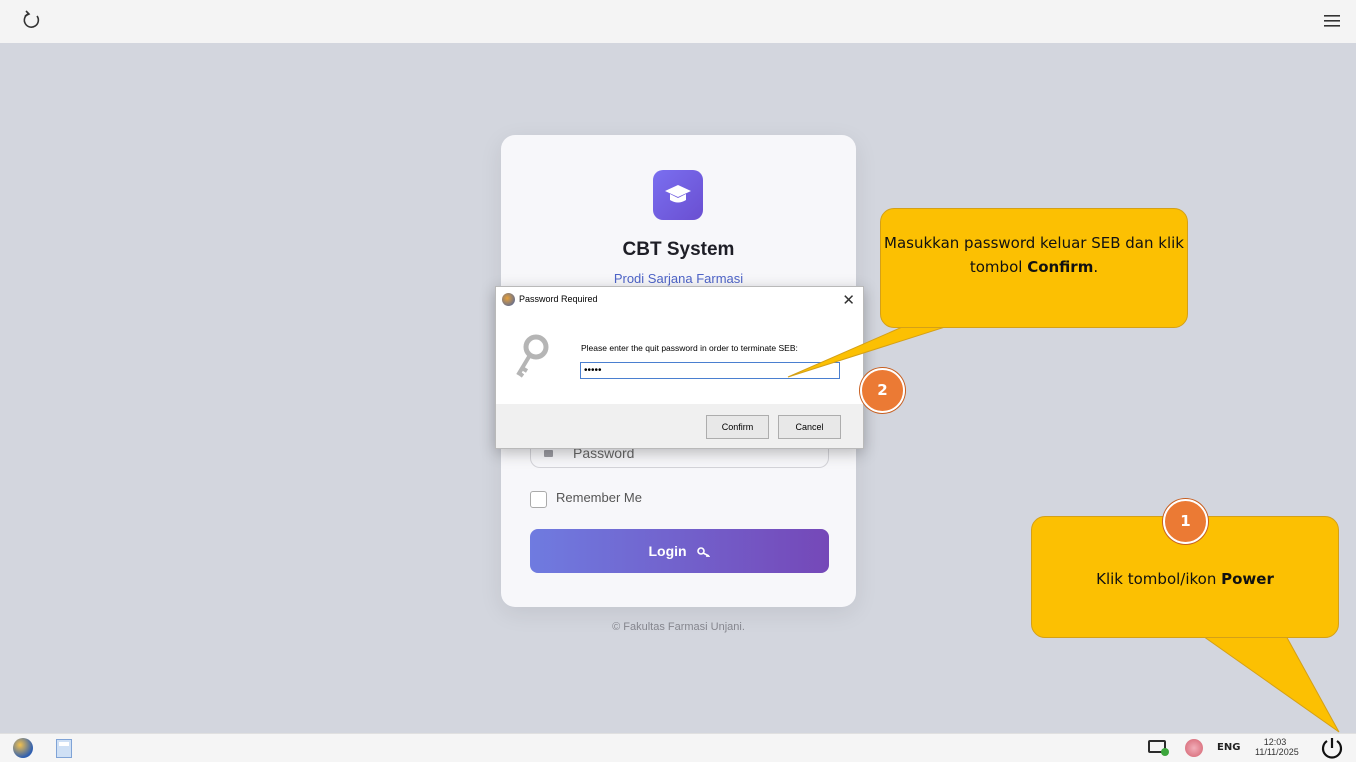 Image resolution: width=1356 pixels, height=762 pixels. Describe the element at coordinates (1159, 579) in the screenshot. I see `callout-1-text-part: Klik tombol/ikon` at that location.